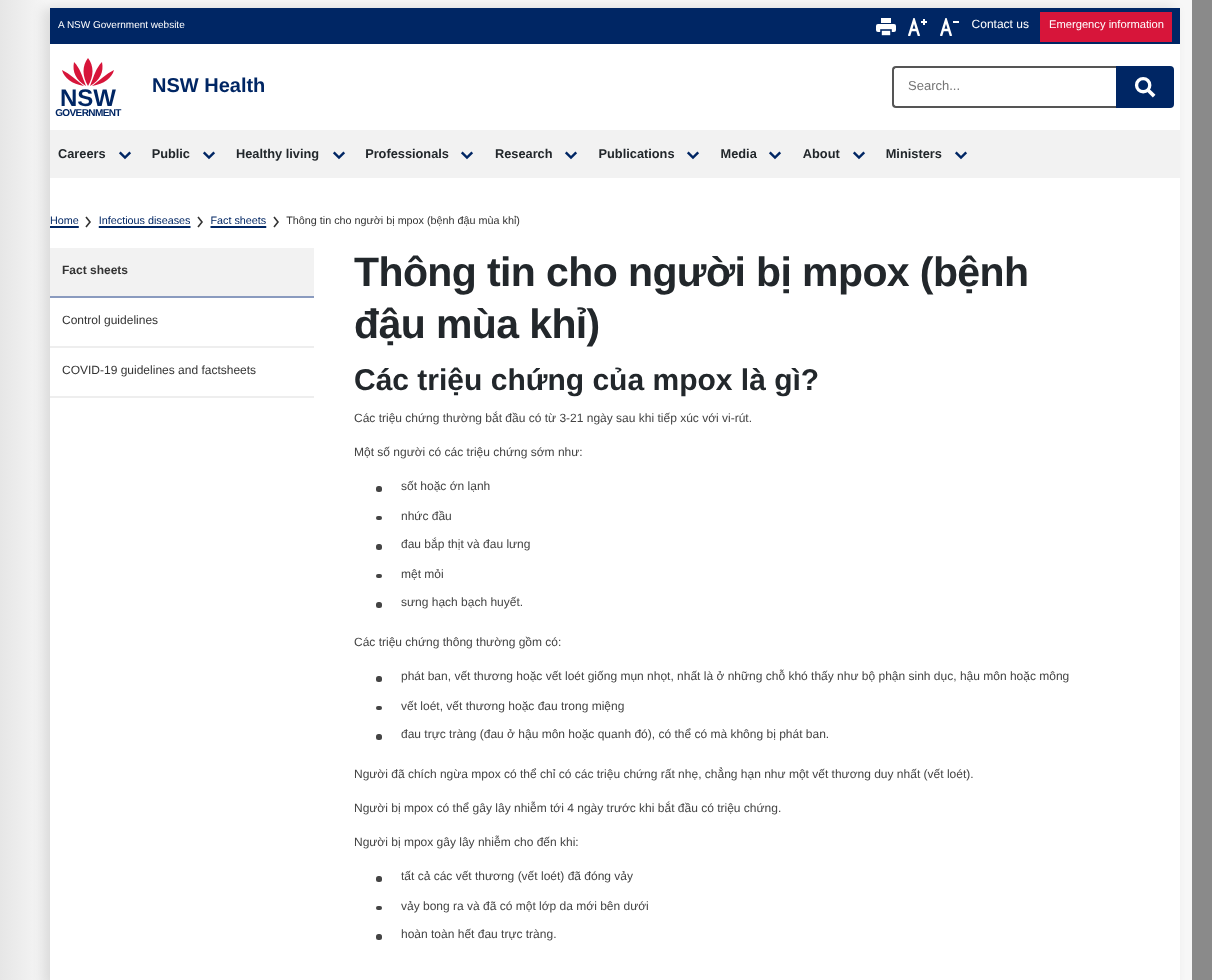 The width and height of the screenshot is (1212, 980). What do you see at coordinates (692, 300) in the screenshot?
I see `page-title: Thông tin cho người bị mpox (bệnh đậu mùa khỉ)` at bounding box center [692, 300].